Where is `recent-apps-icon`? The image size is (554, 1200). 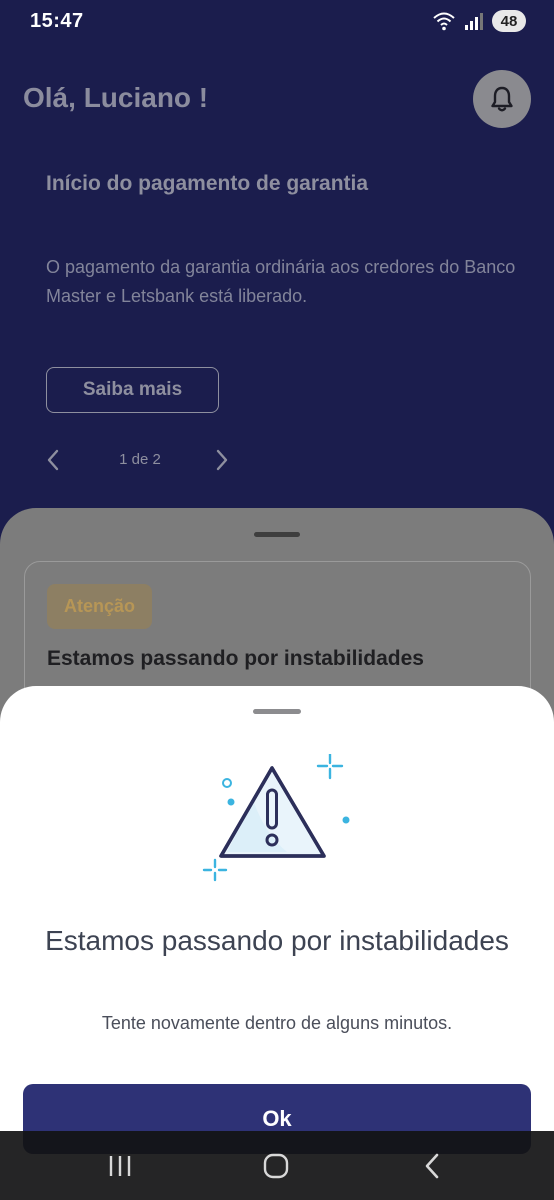
recent-apps-icon is located at coordinates (120, 1166).